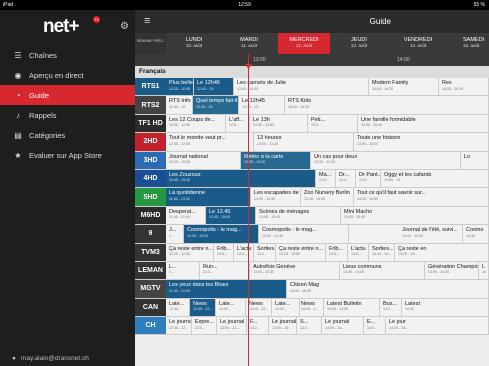  Describe the element at coordinates (387, 105) in the screenshot. I see `program-cell: RTS Kids 13:30 - 16:20` at that location.